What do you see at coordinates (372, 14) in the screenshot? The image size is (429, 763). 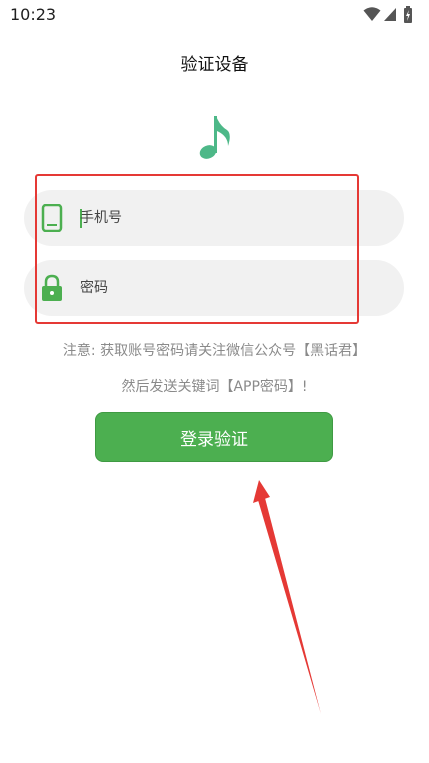 I see `wifi-icon` at bounding box center [372, 14].